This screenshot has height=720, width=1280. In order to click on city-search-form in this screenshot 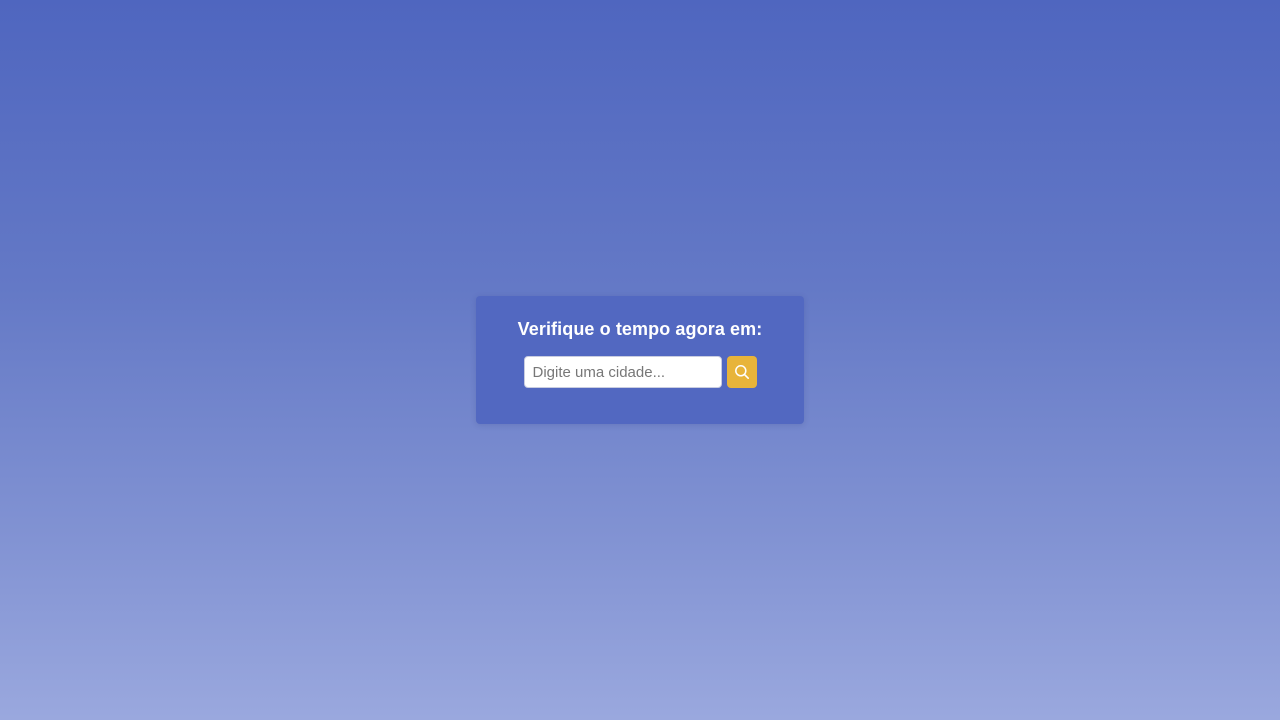, I will do `click(640, 372)`.